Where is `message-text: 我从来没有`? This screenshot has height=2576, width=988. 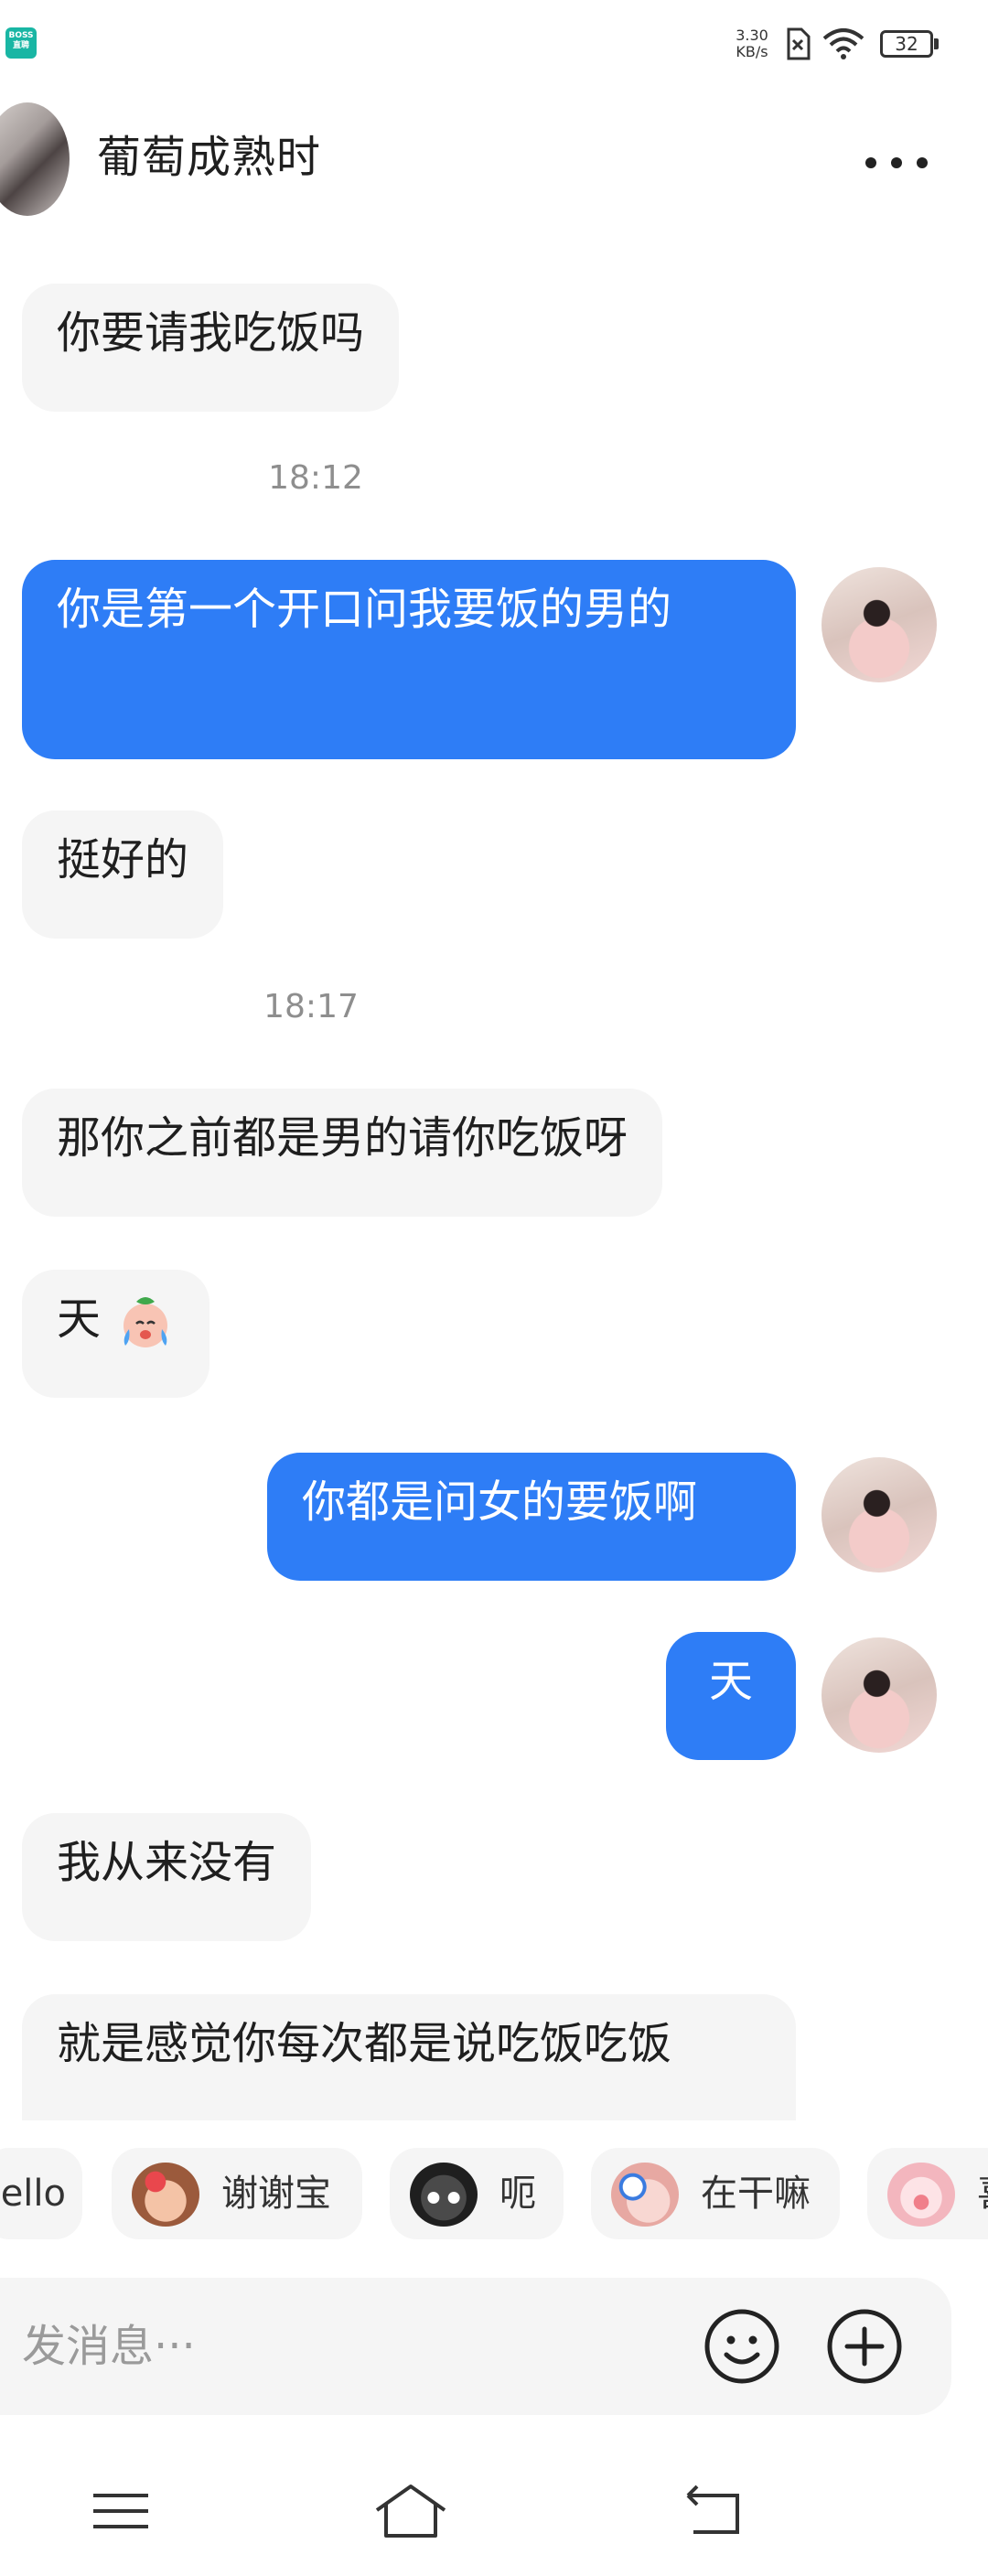 message-text: 我从来没有 is located at coordinates (167, 1862).